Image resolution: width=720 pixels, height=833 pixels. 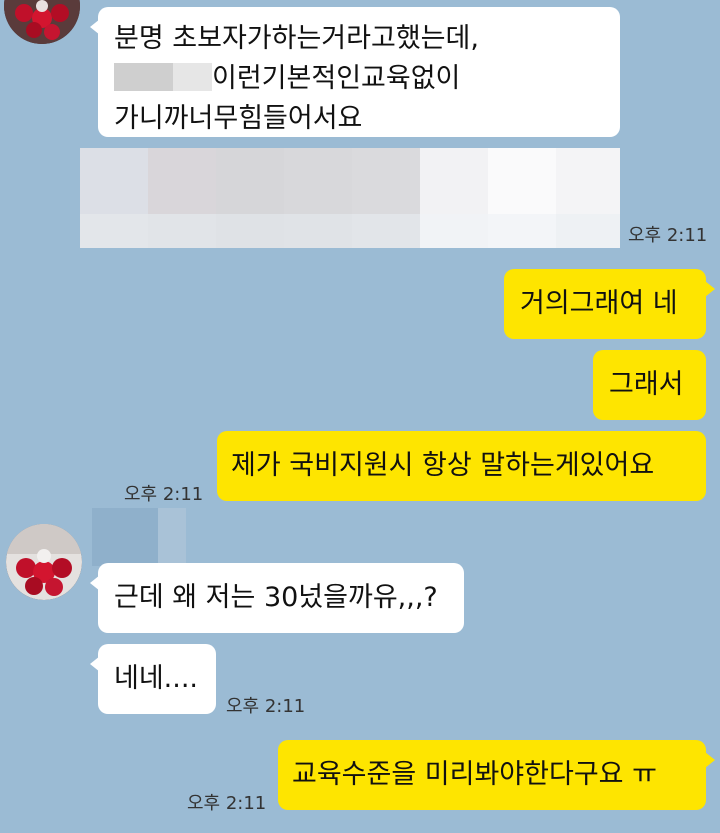 What do you see at coordinates (139, 537) in the screenshot?
I see `redacted-sender-name` at bounding box center [139, 537].